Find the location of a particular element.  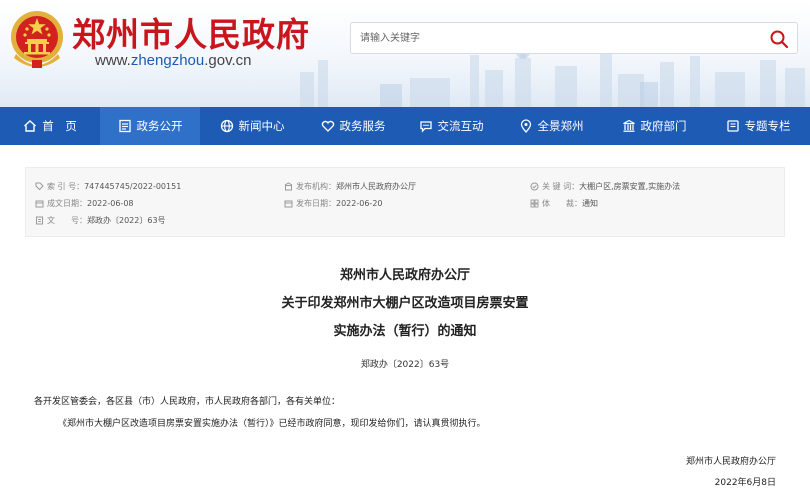

meta-label: 发布日期： is located at coordinates (316, 203).